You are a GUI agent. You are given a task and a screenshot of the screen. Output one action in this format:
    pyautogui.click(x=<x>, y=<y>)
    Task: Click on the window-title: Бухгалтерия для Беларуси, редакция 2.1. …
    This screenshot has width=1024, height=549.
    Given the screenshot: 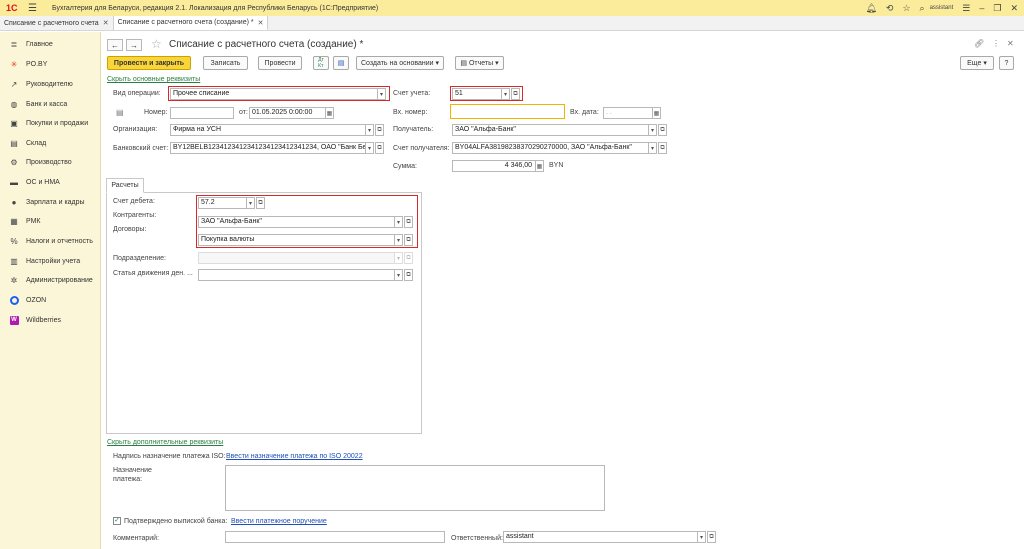 What is the action you would take?
    pyautogui.click(x=215, y=8)
    